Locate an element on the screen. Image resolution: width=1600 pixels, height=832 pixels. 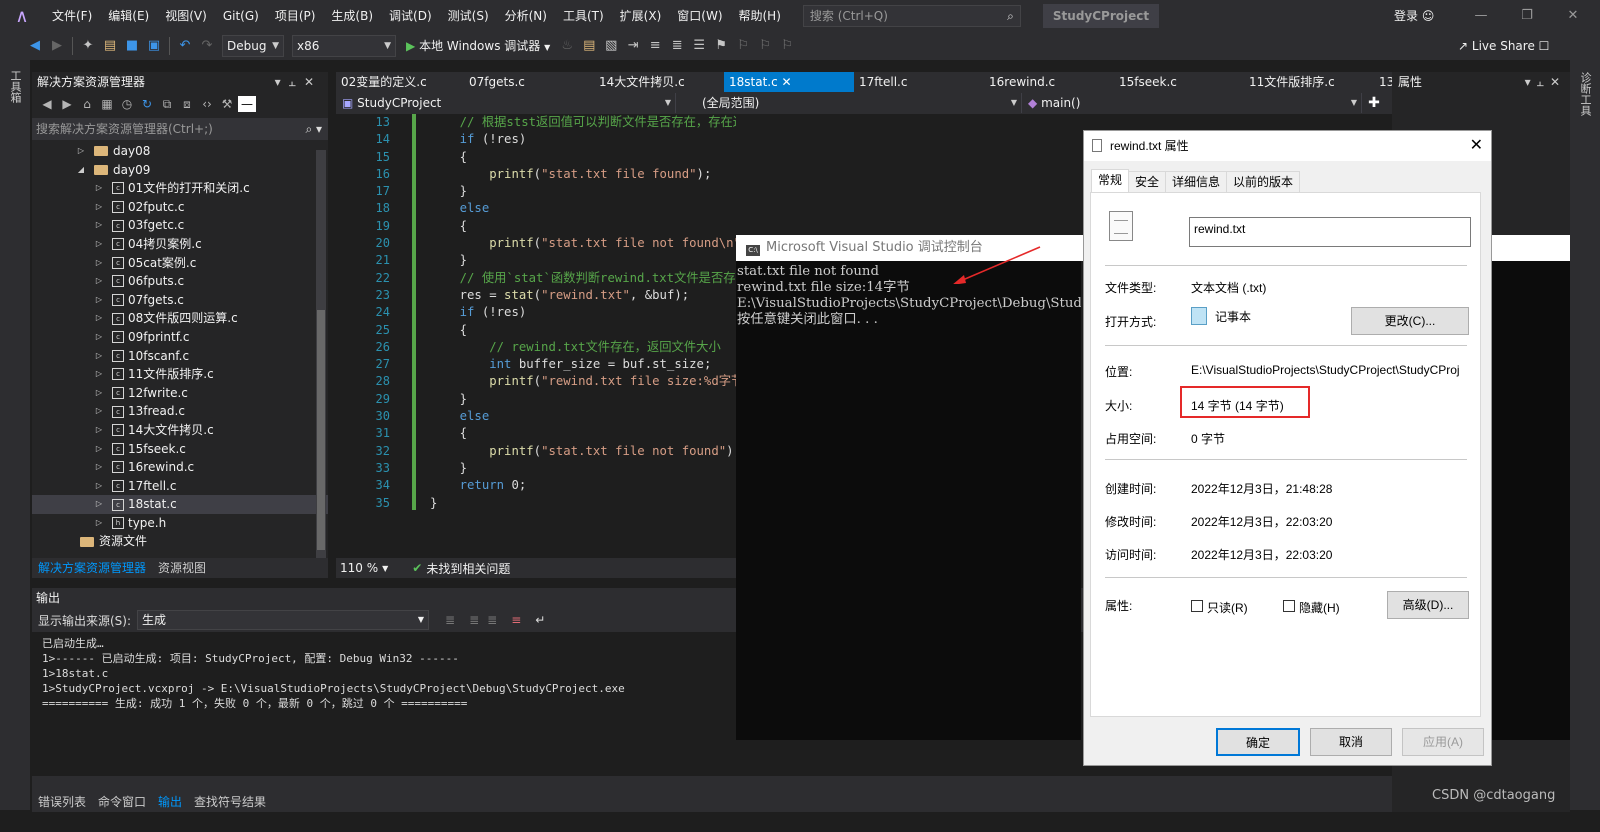
search-input: 搜索 (Ctrl+Q) ⌕ is located at coordinates (911, 16).